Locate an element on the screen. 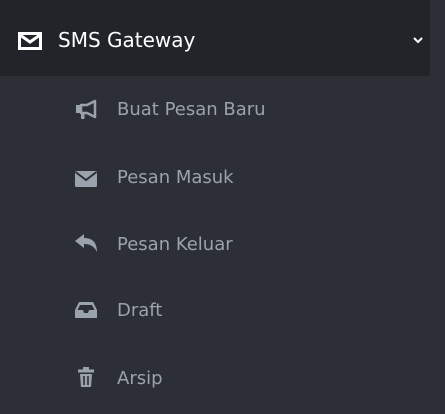 The image size is (445, 414). menu-header-title: SMS Gateway is located at coordinates (127, 40).